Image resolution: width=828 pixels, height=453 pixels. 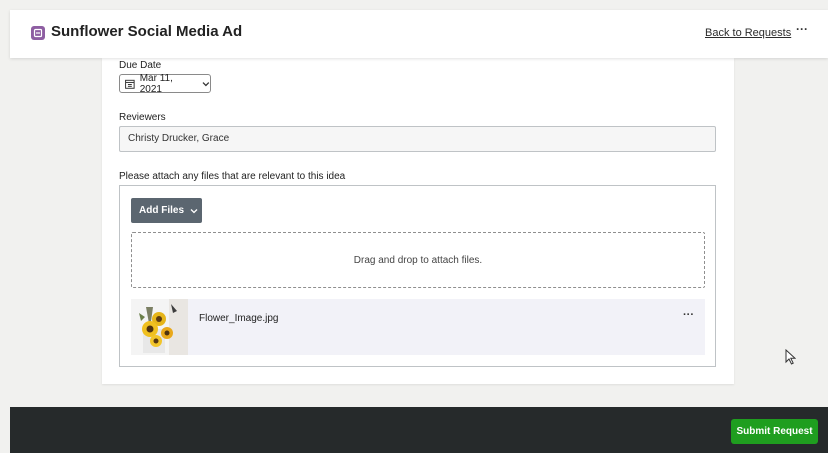 What do you see at coordinates (239, 318) in the screenshot?
I see `file-name: Flower_Image.jpg` at bounding box center [239, 318].